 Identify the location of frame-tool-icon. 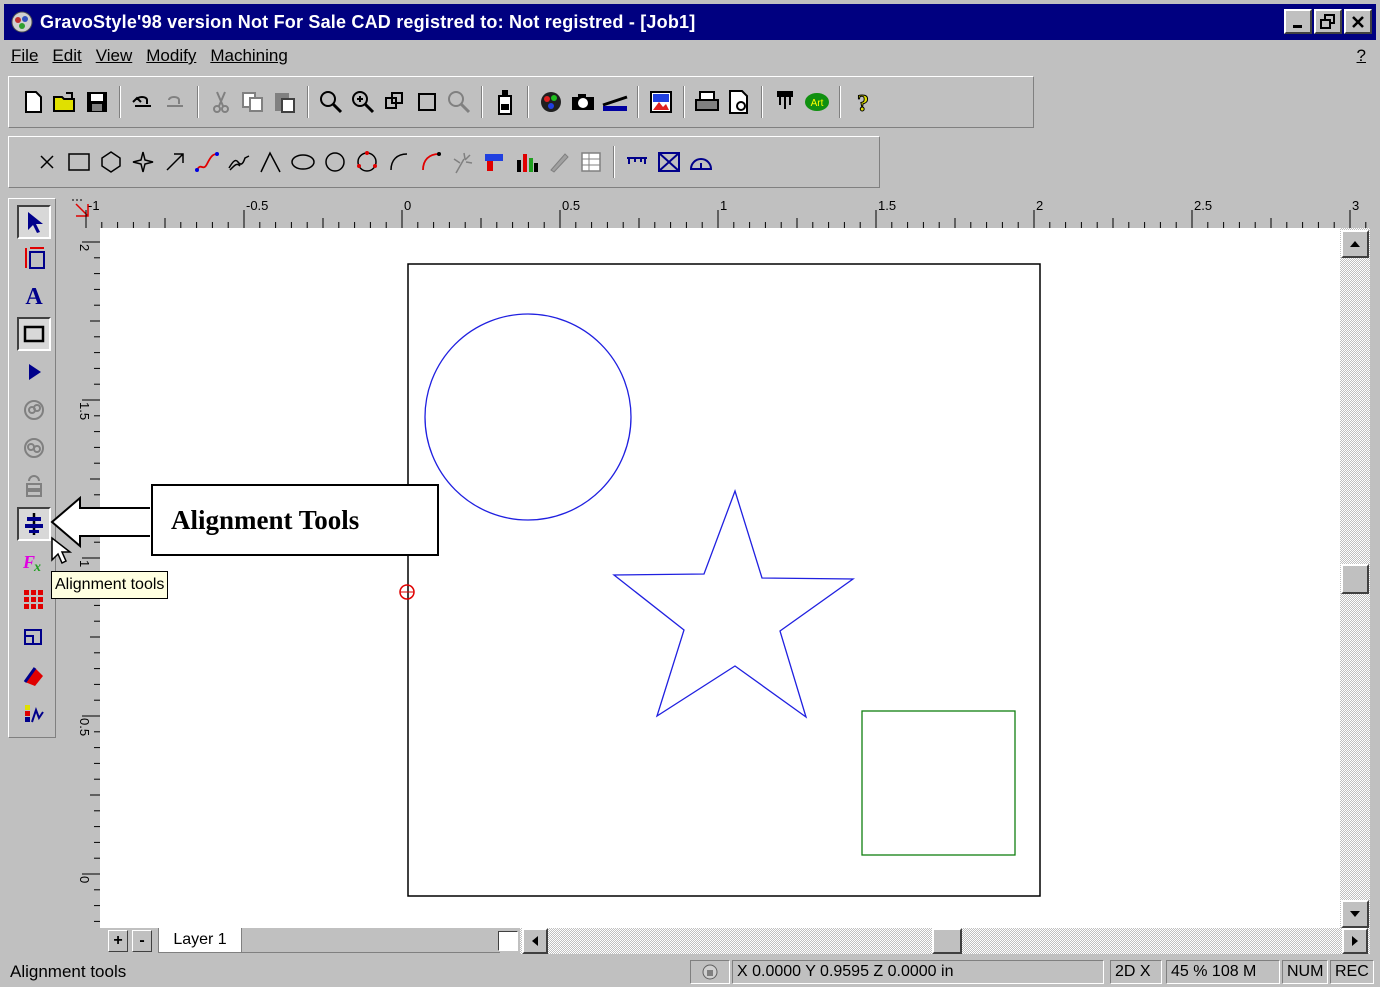
(34, 638).